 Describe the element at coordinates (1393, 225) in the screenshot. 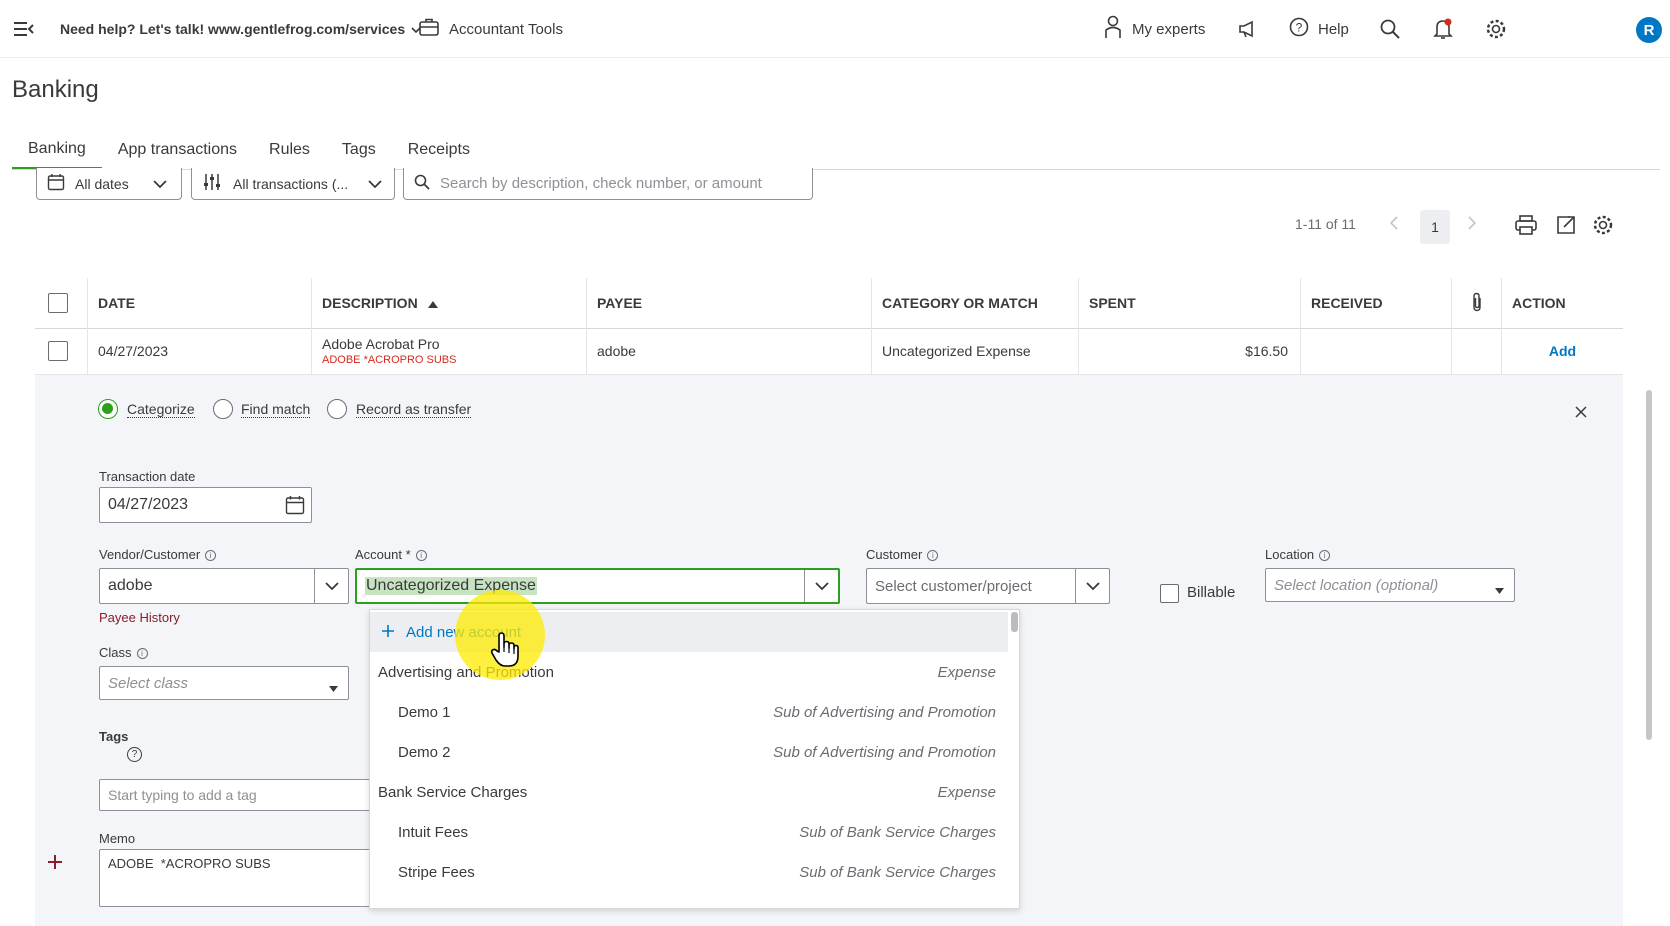

I see `previous-page-icon` at that location.